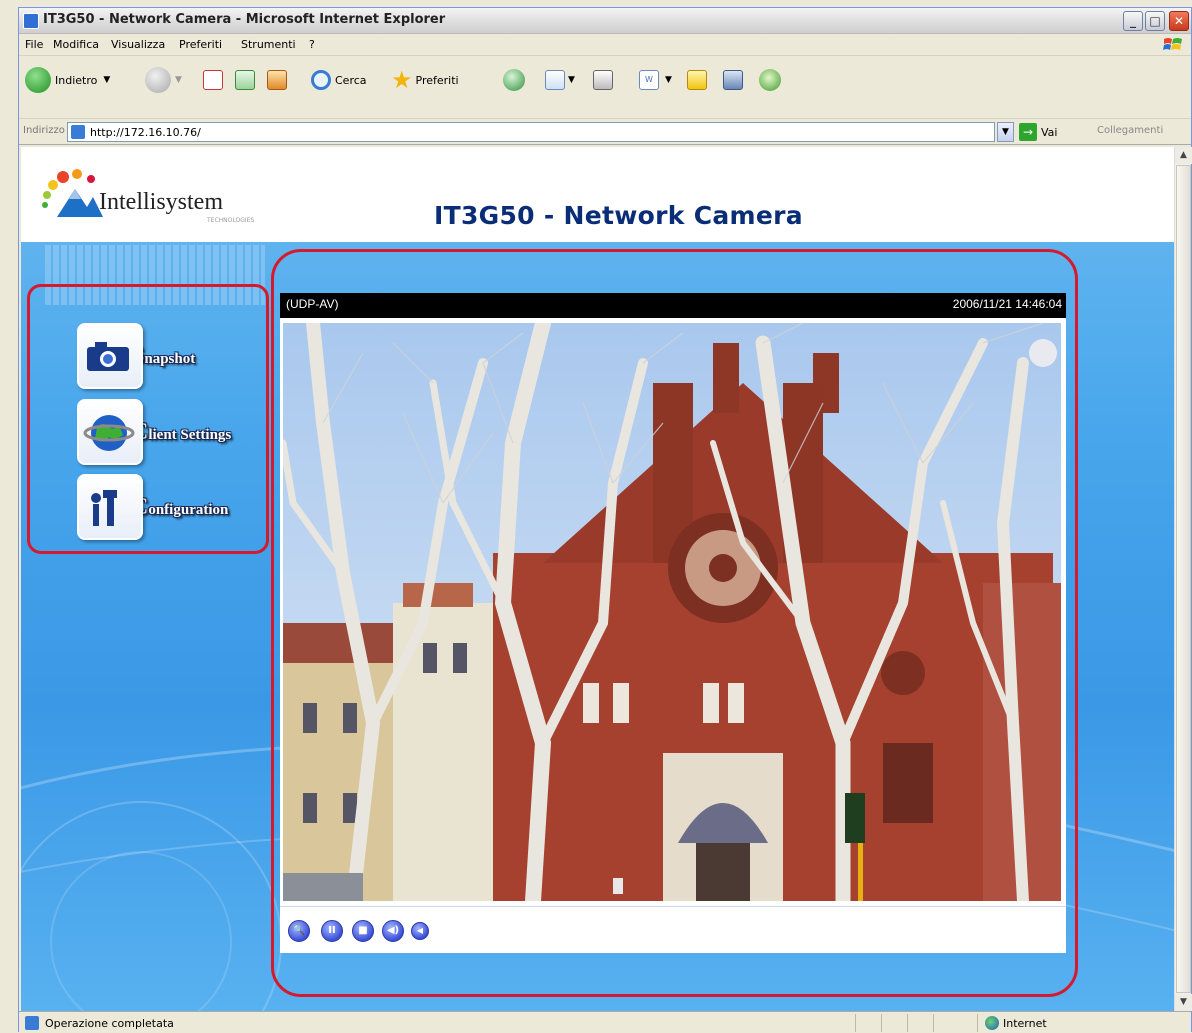 The height and width of the screenshot is (1033, 1192). Describe the element at coordinates (181, 432) in the screenshot. I see `client-settings-label: Client Settings` at that location.